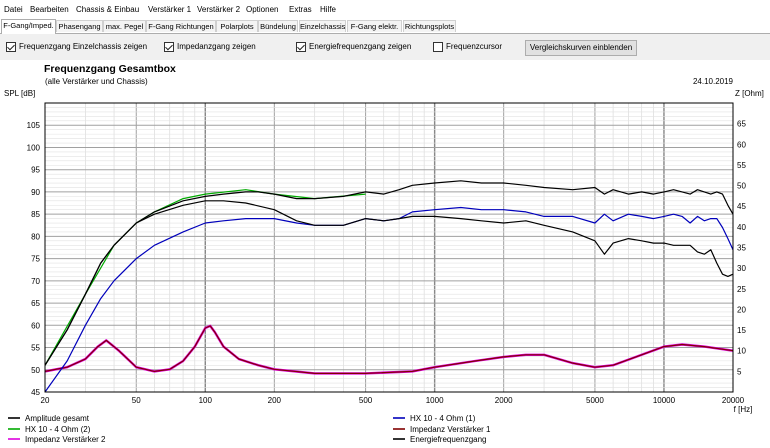 This screenshot has width=770, height=448. Describe the element at coordinates (741, 186) in the screenshot. I see `y-right-tick-label: 50` at that location.